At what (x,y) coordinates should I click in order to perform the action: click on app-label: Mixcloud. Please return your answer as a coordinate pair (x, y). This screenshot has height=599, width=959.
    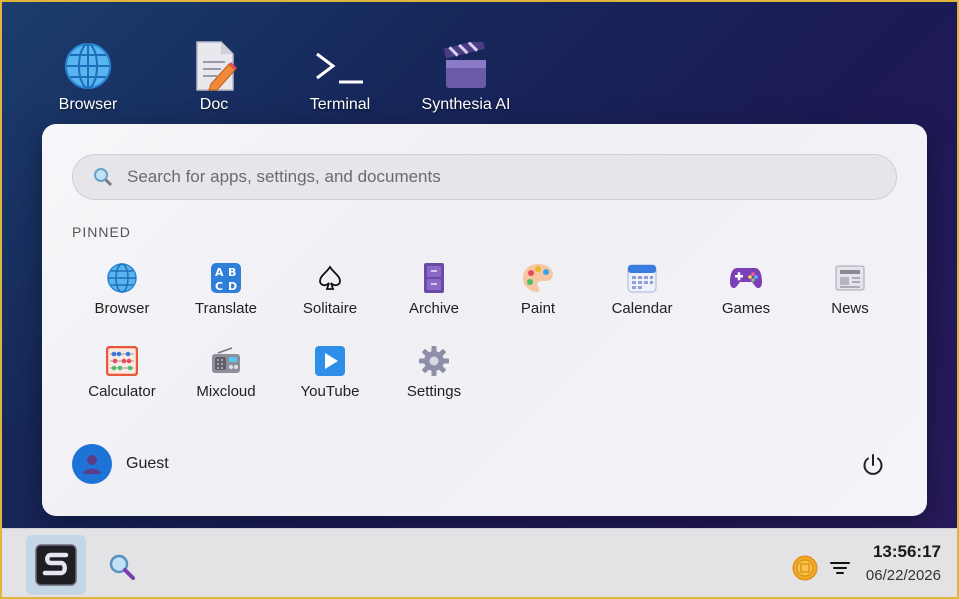
    Looking at the image, I should click on (226, 391).